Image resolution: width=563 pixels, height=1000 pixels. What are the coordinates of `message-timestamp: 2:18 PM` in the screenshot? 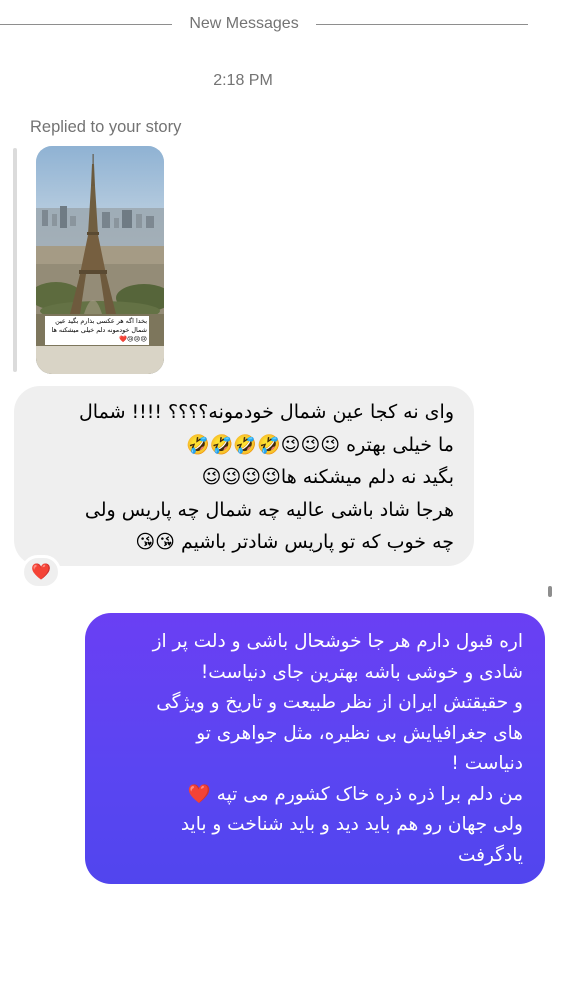 It's located at (243, 80).